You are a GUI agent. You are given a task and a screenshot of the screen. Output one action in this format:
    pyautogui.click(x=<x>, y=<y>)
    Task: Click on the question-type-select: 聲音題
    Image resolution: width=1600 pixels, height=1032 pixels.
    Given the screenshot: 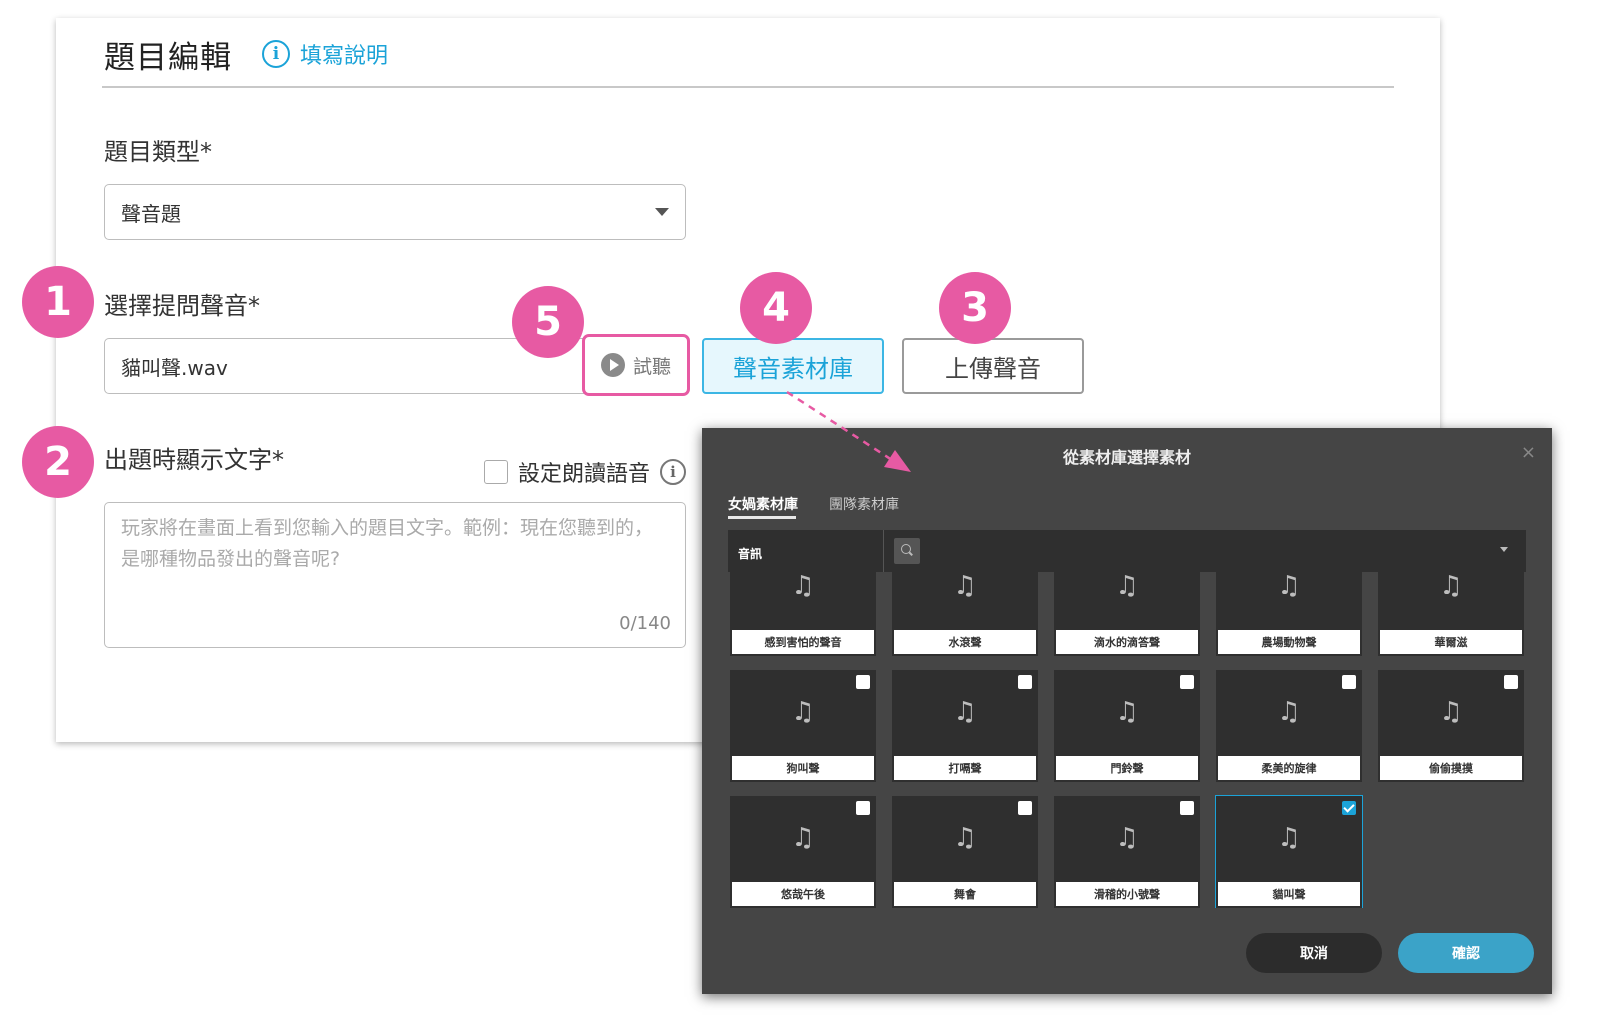 What is the action you would take?
    pyautogui.click(x=395, y=212)
    